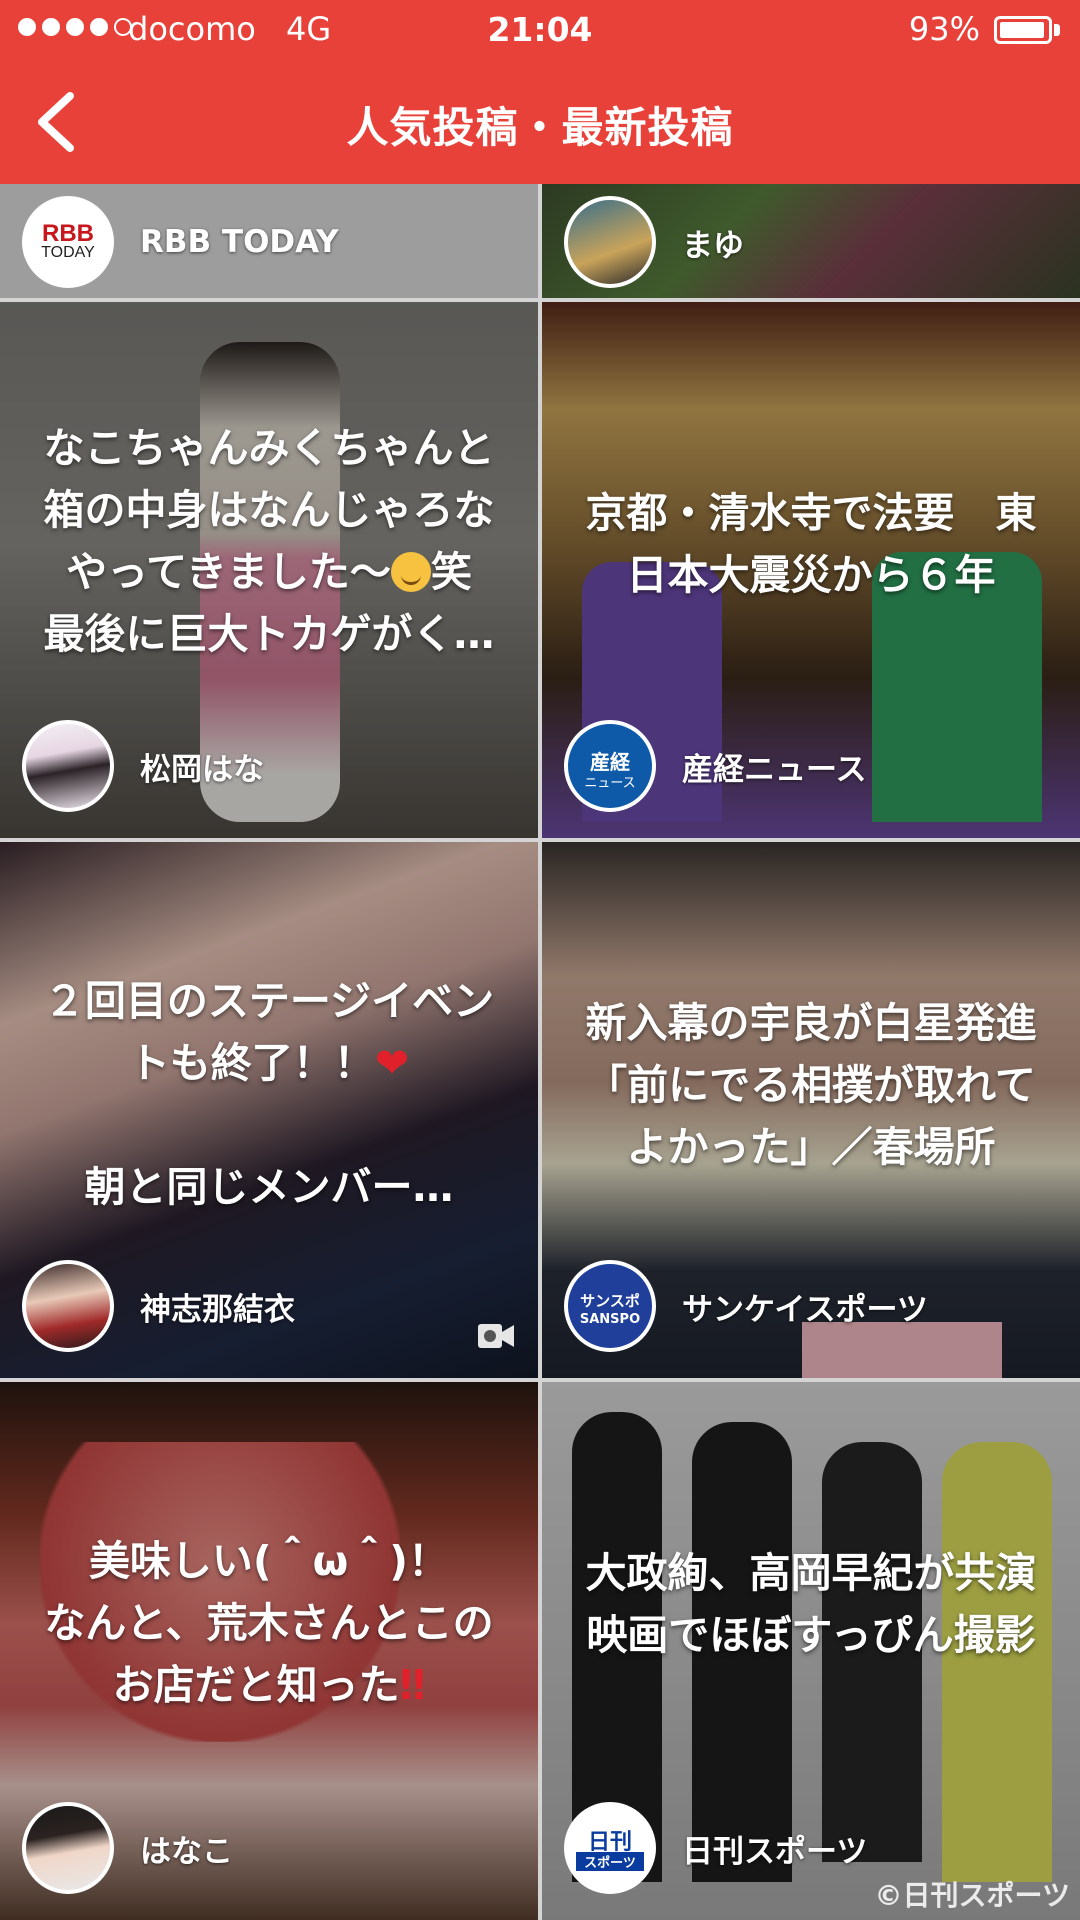 The width and height of the screenshot is (1080, 1920). Describe the element at coordinates (713, 245) in the screenshot. I see `author-name: まゆ` at that location.